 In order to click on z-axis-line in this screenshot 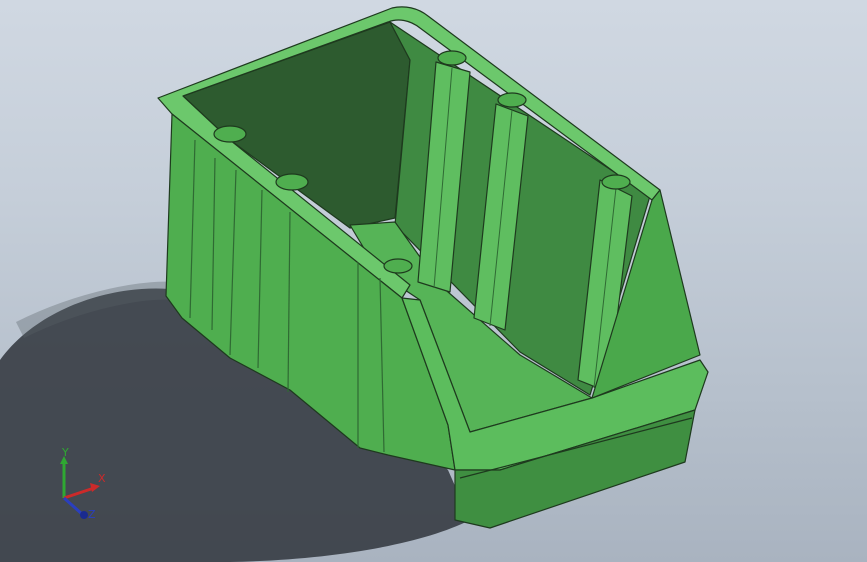, I will do `click(73, 506)`.